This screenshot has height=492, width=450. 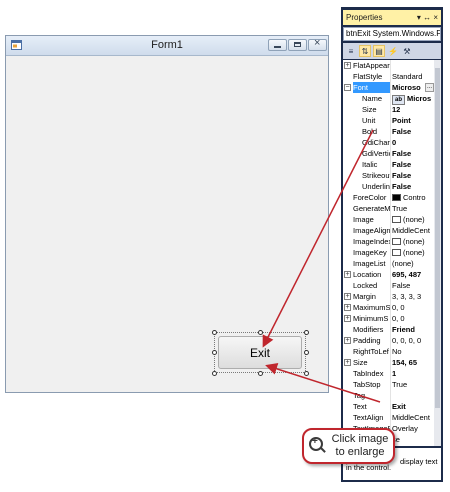 I want to click on property-row: Image (none), so click(x=388, y=219).